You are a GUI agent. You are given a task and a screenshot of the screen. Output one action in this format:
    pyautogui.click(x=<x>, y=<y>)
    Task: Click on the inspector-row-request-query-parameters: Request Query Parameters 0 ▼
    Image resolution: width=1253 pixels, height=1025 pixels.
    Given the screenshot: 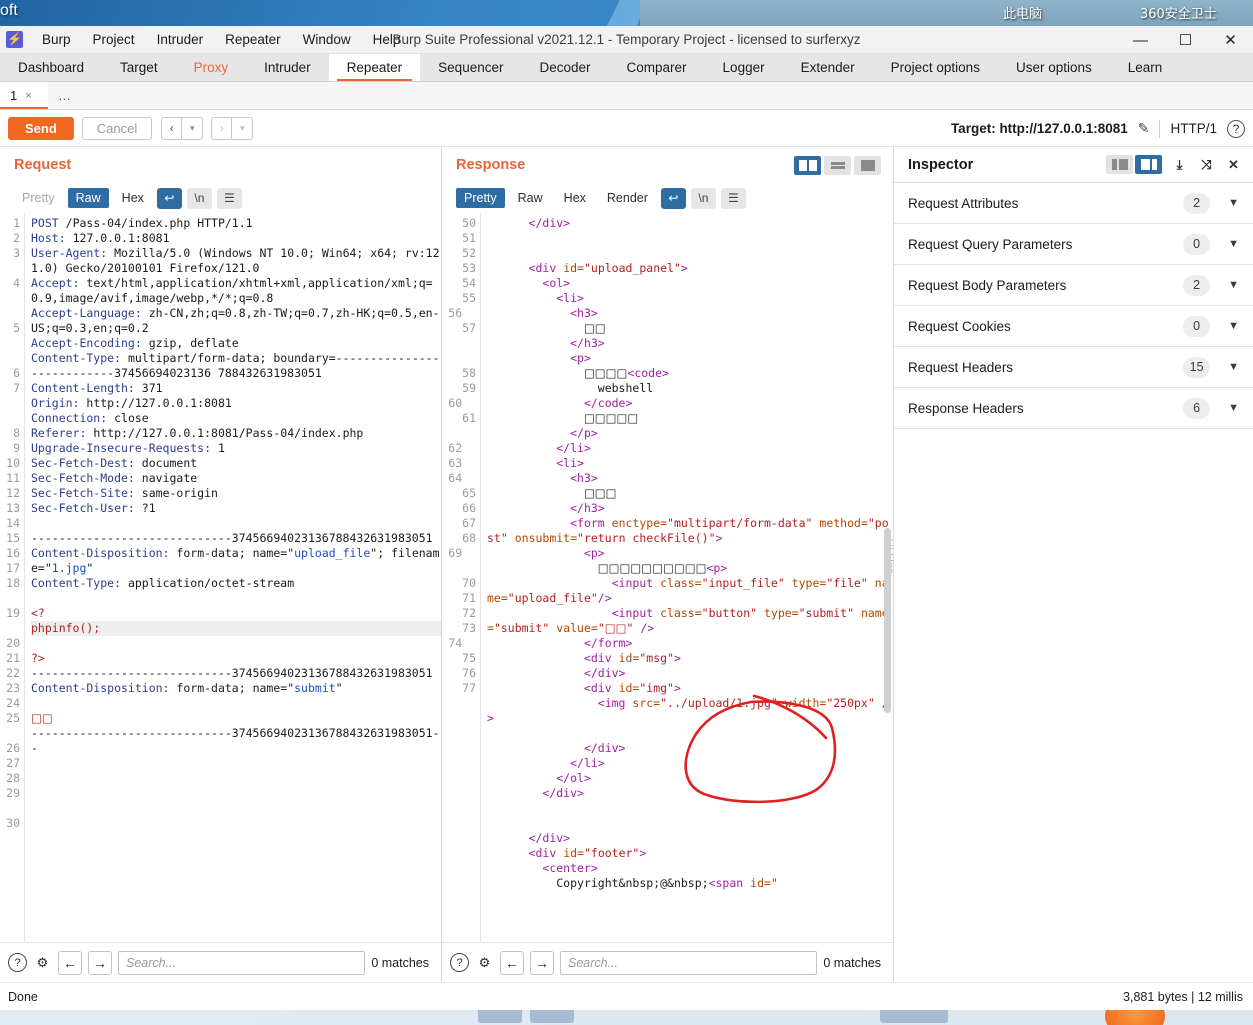 What is the action you would take?
    pyautogui.click(x=1073, y=244)
    